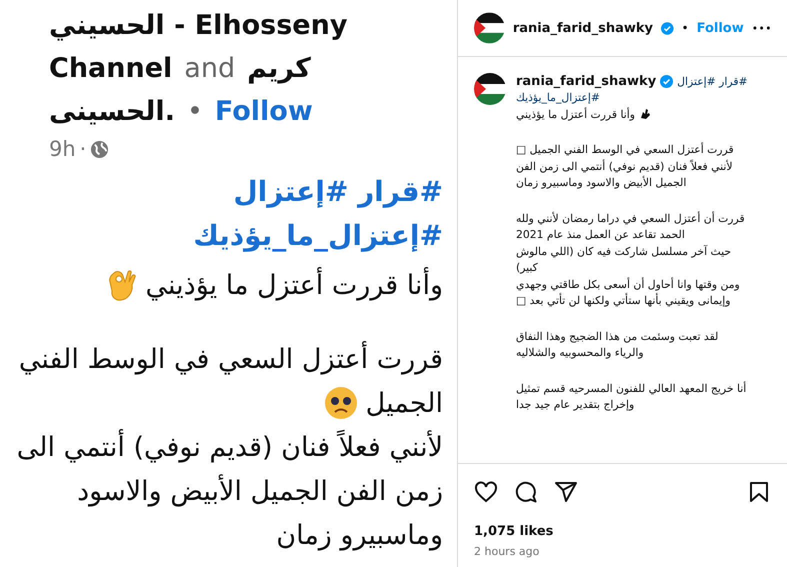 The height and width of the screenshot is (567, 787). Describe the element at coordinates (486, 492) in the screenshot. I see `like-icon` at that location.